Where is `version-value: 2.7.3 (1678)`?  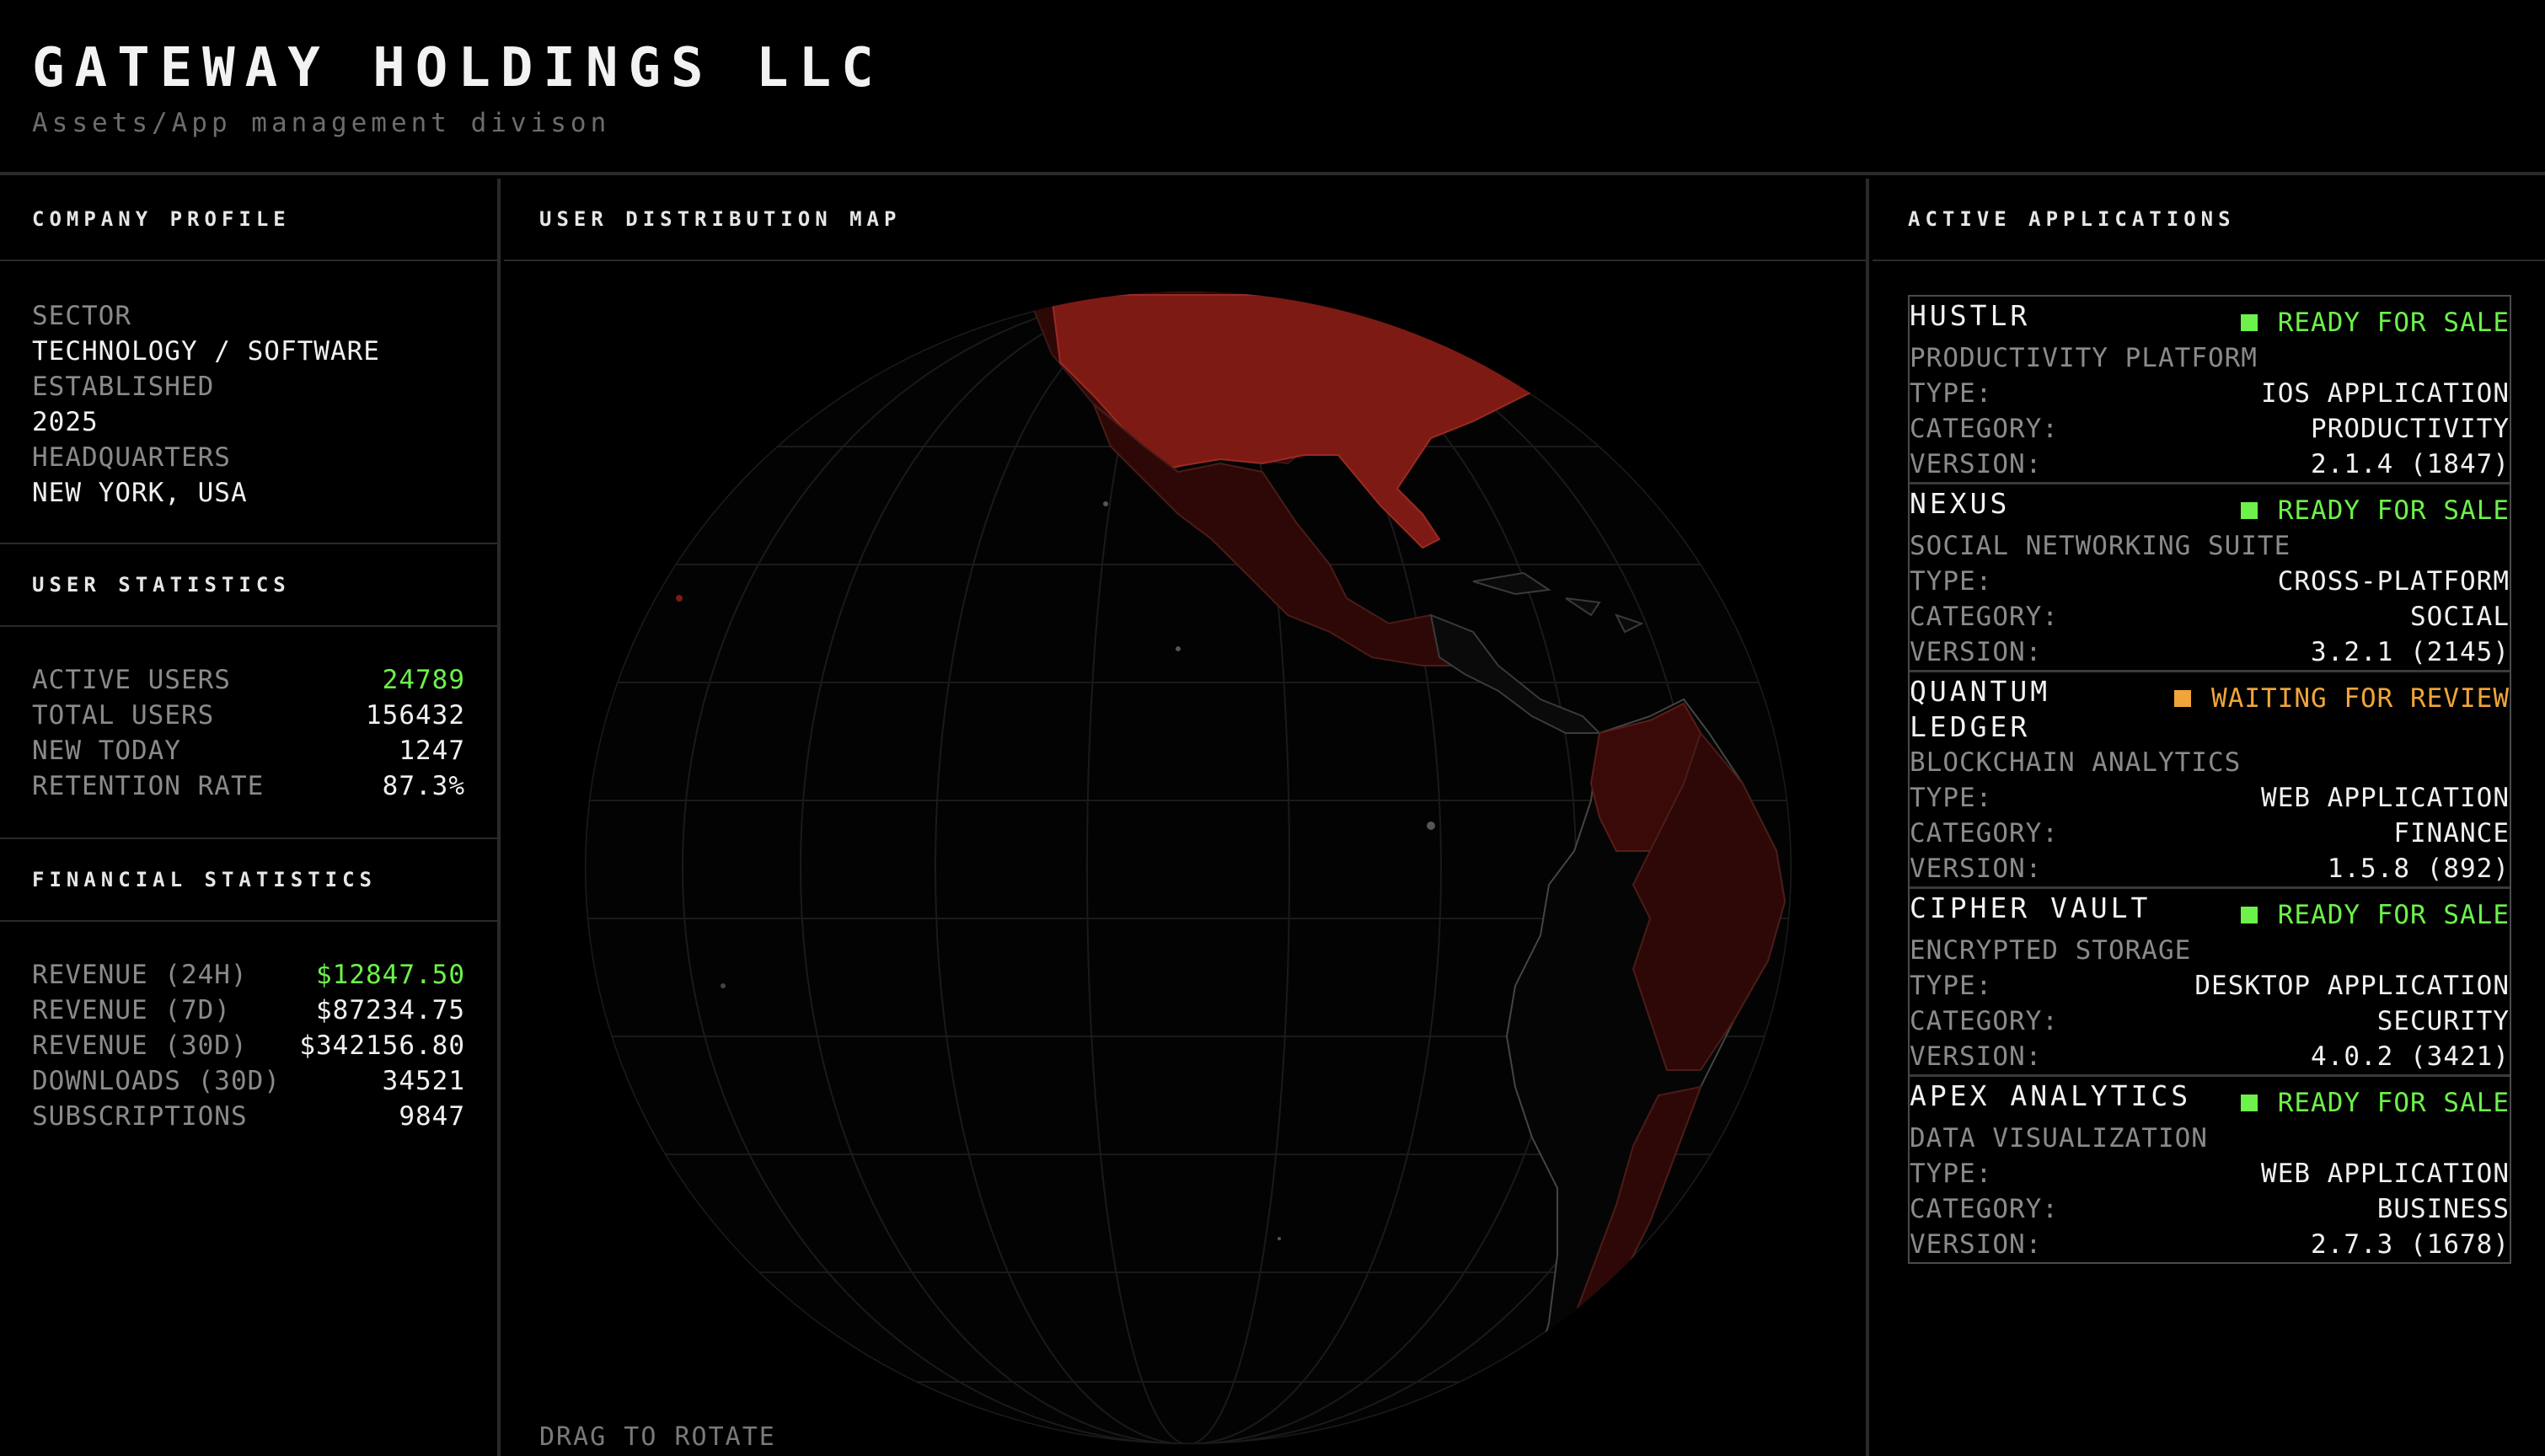
version-value: 2.7.3 (1678) is located at coordinates (2410, 1244).